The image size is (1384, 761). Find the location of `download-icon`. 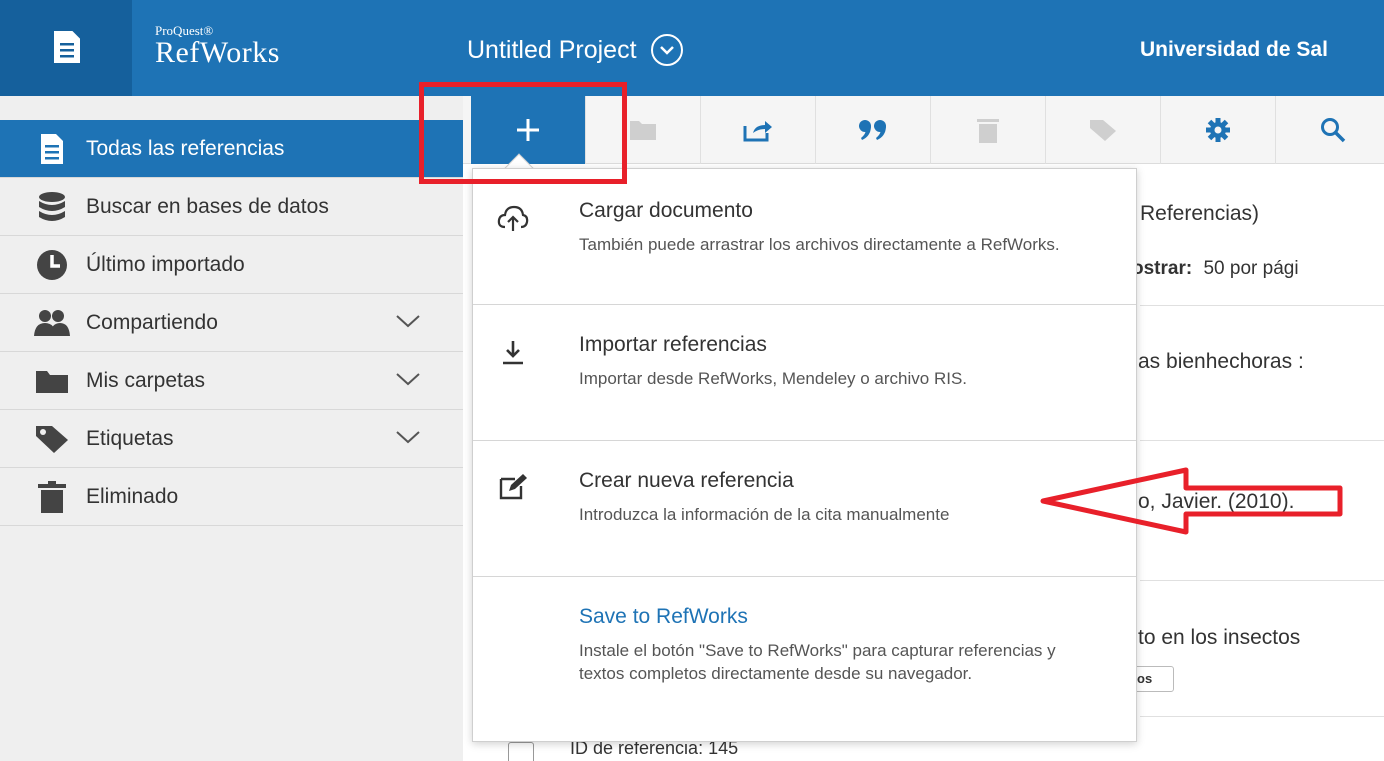

download-icon is located at coordinates (513, 353).